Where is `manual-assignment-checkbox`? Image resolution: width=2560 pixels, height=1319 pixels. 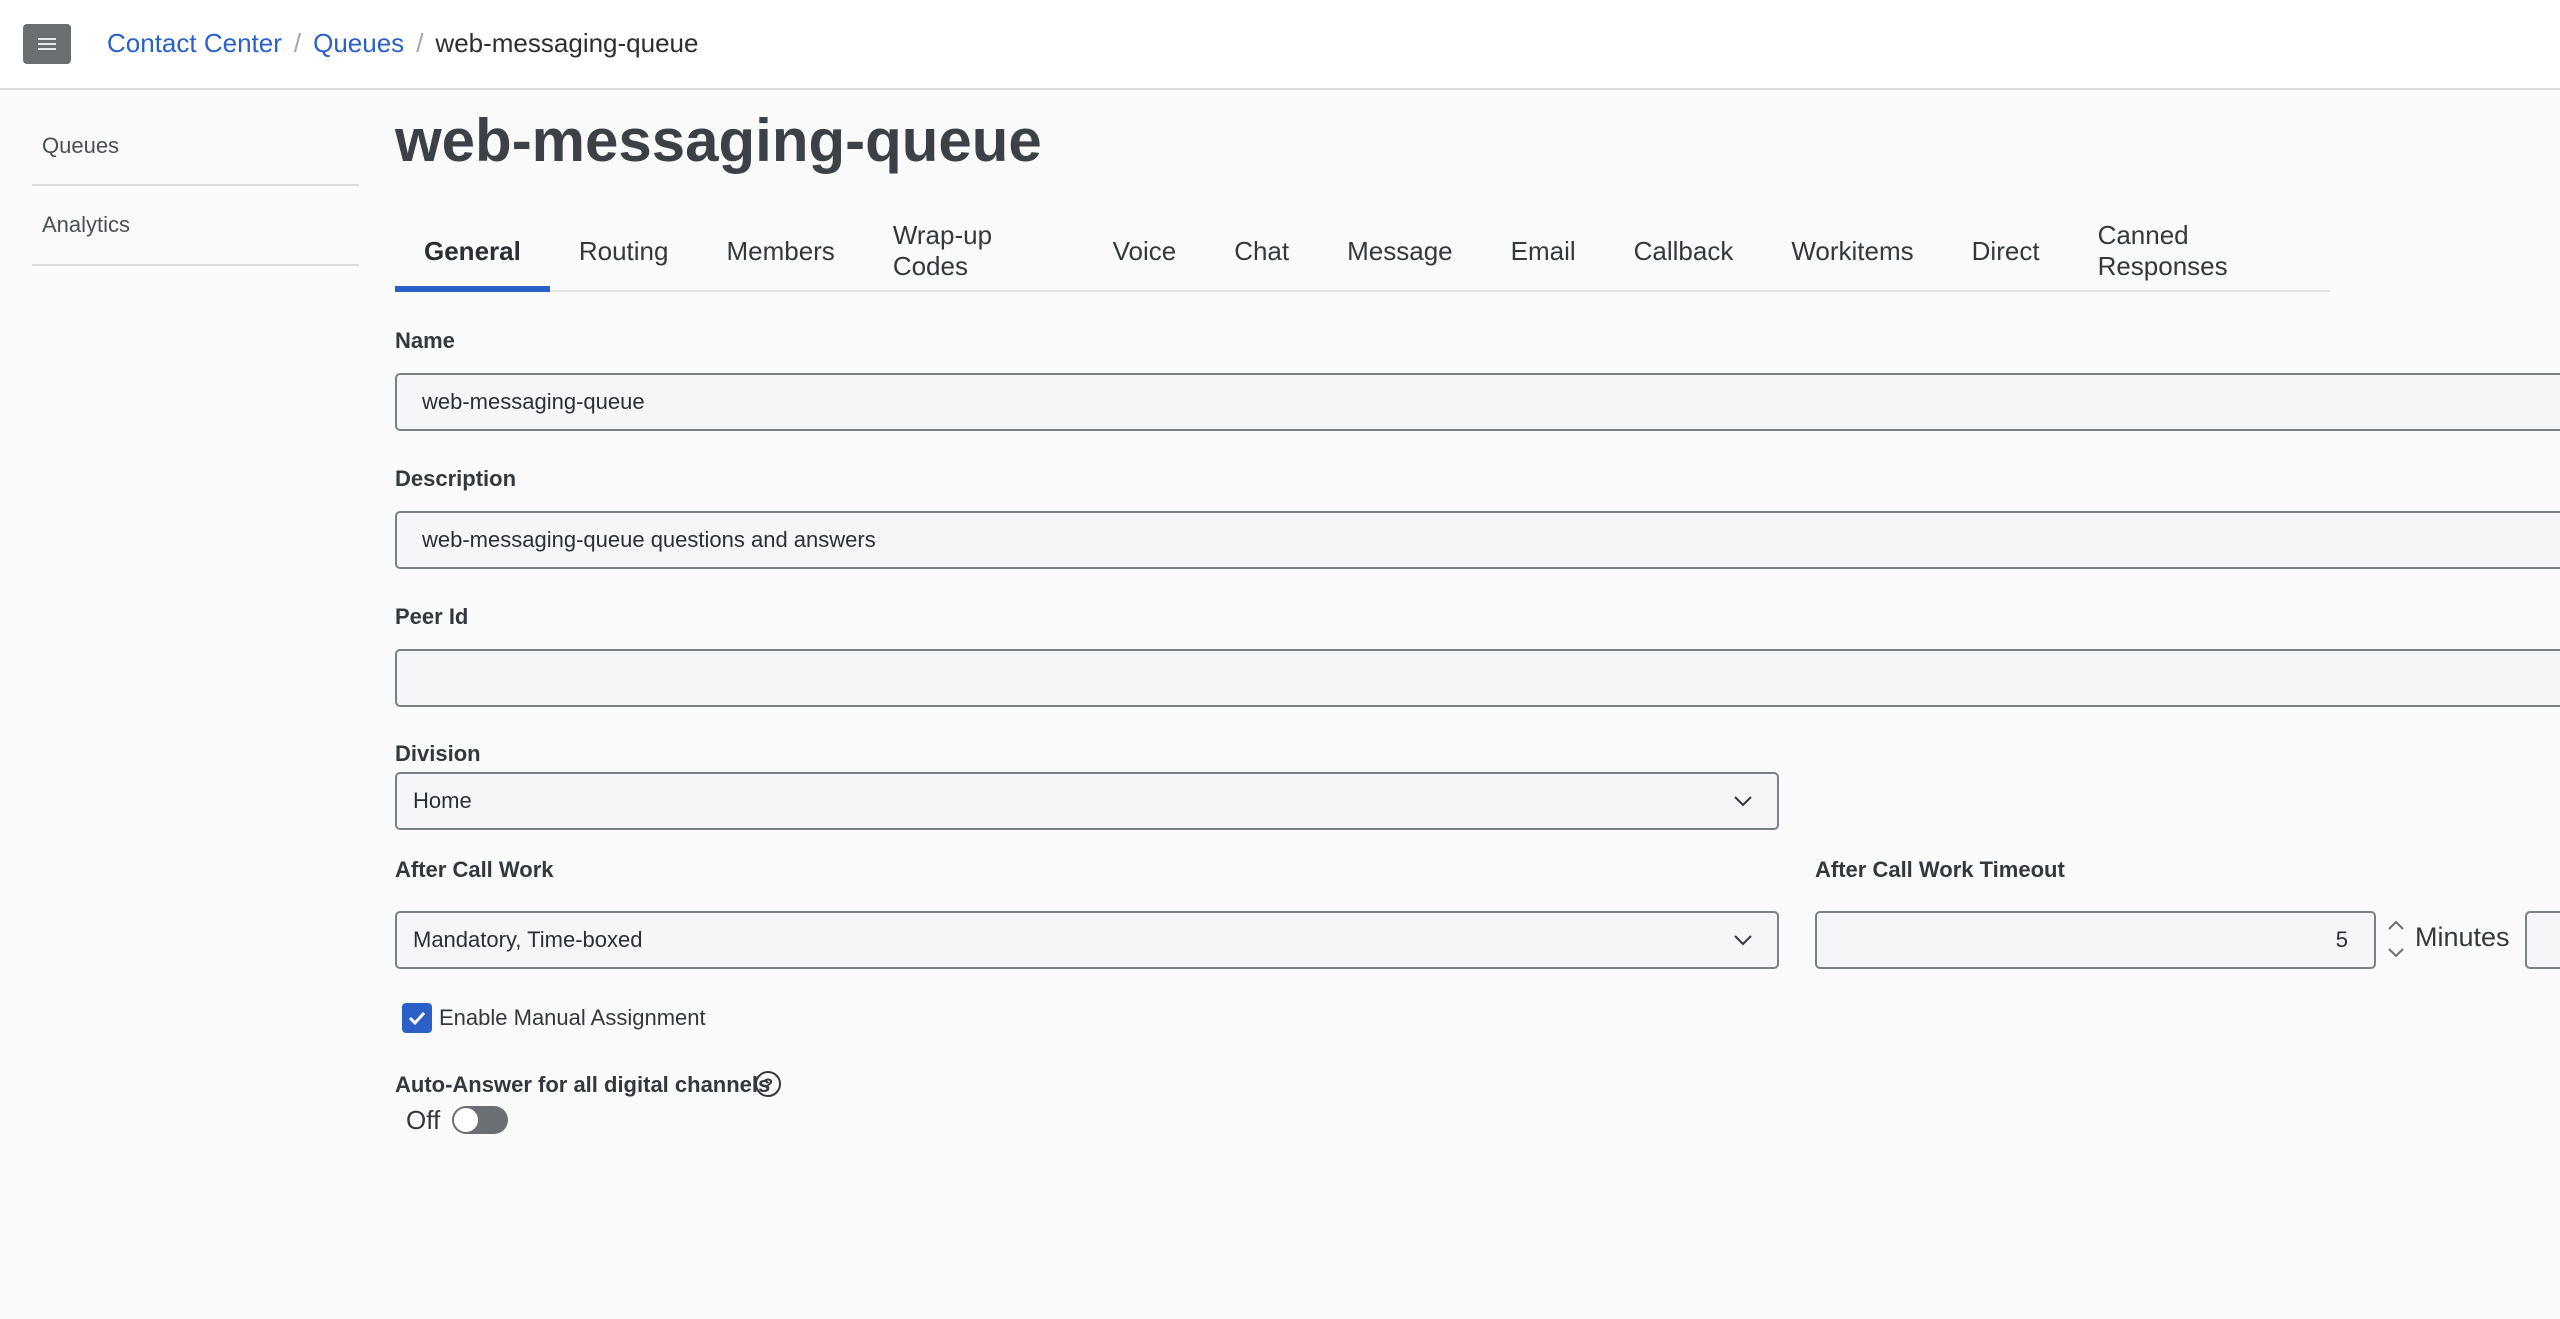 manual-assignment-checkbox is located at coordinates (417, 1018).